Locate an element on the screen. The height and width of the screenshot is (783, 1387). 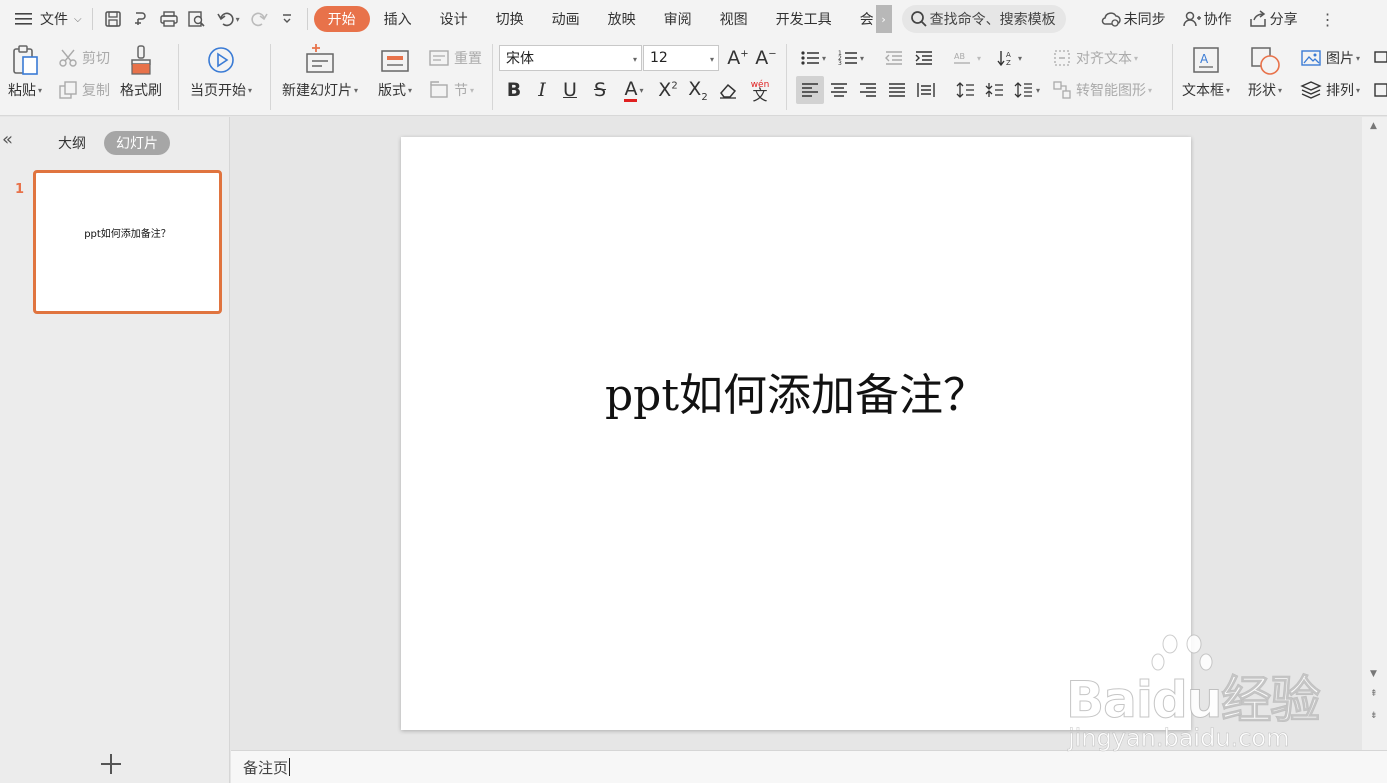
tab-view: 视图 is located at coordinates (734, 19).